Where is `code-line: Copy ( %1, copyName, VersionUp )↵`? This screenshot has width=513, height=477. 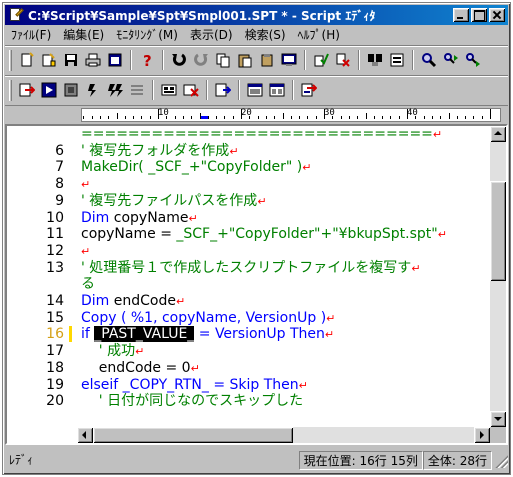
code-line: Copy ( %1, copyName, VersionUp )↵ is located at coordinates (208, 318).